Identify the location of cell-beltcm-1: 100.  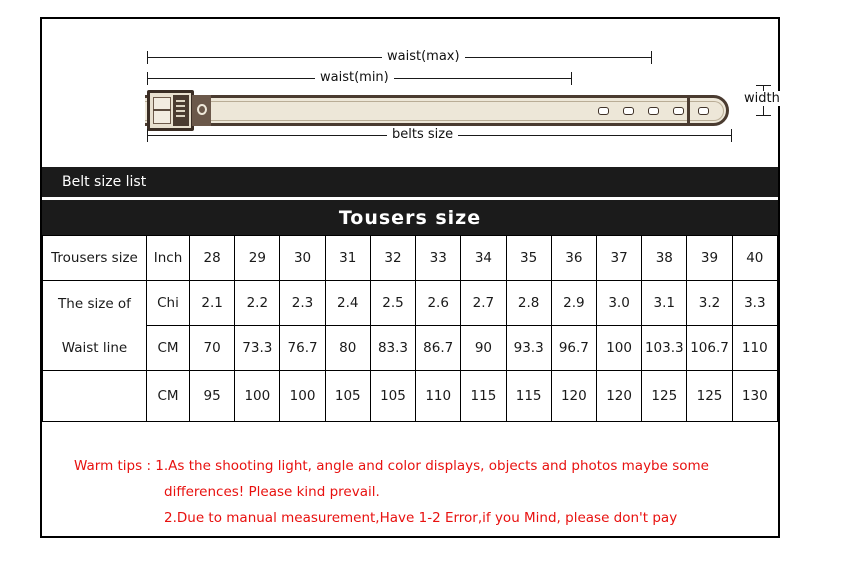
(257, 396).